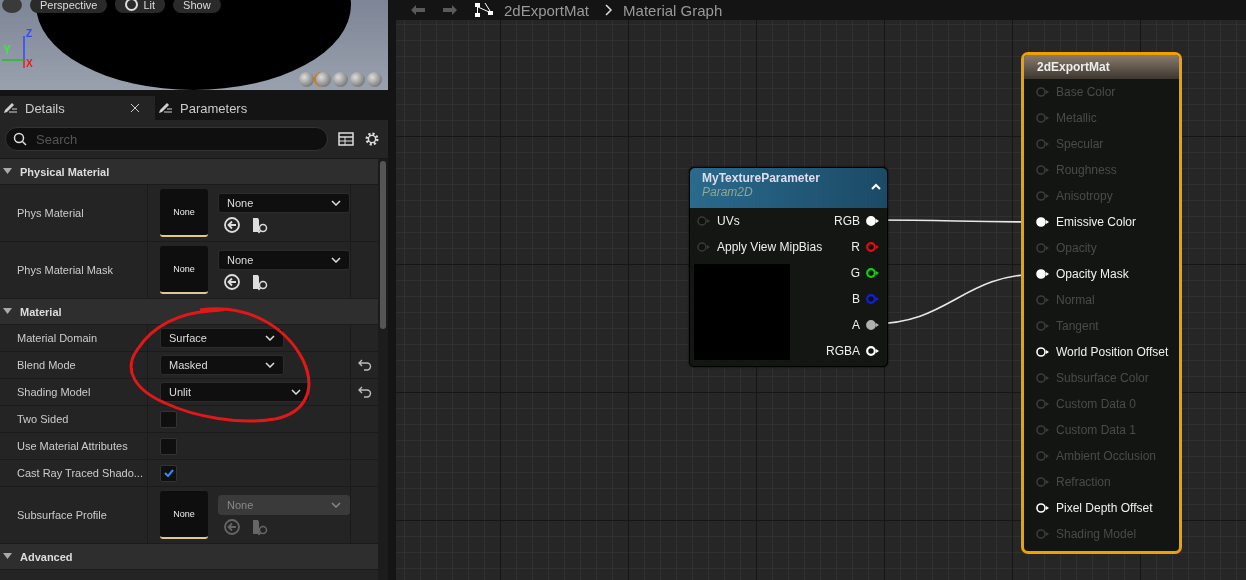 Image resolution: width=1246 pixels, height=580 pixels. What do you see at coordinates (372, 139) in the screenshot?
I see `settings-icon` at bounding box center [372, 139].